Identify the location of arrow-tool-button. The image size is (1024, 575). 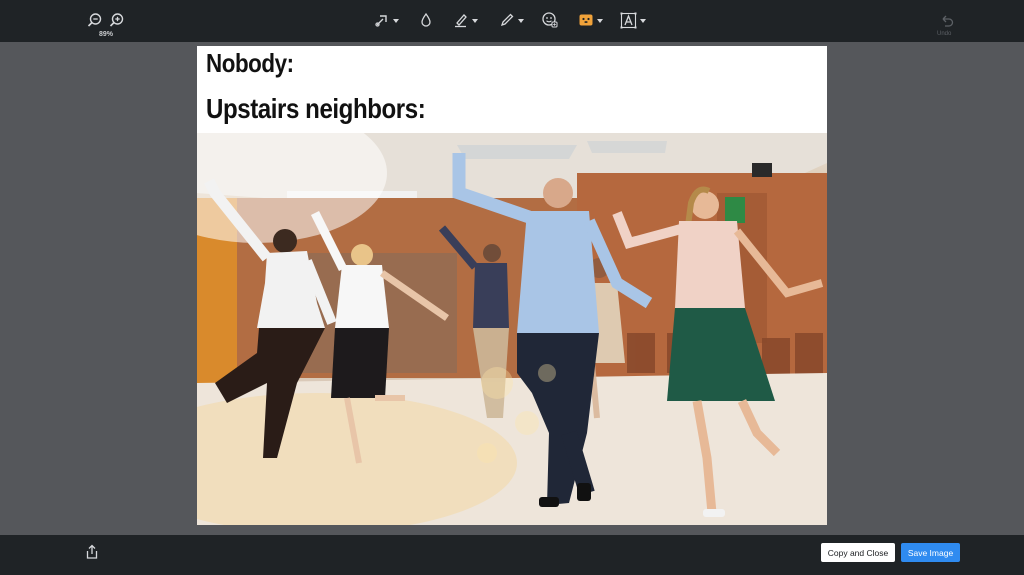
(386, 20).